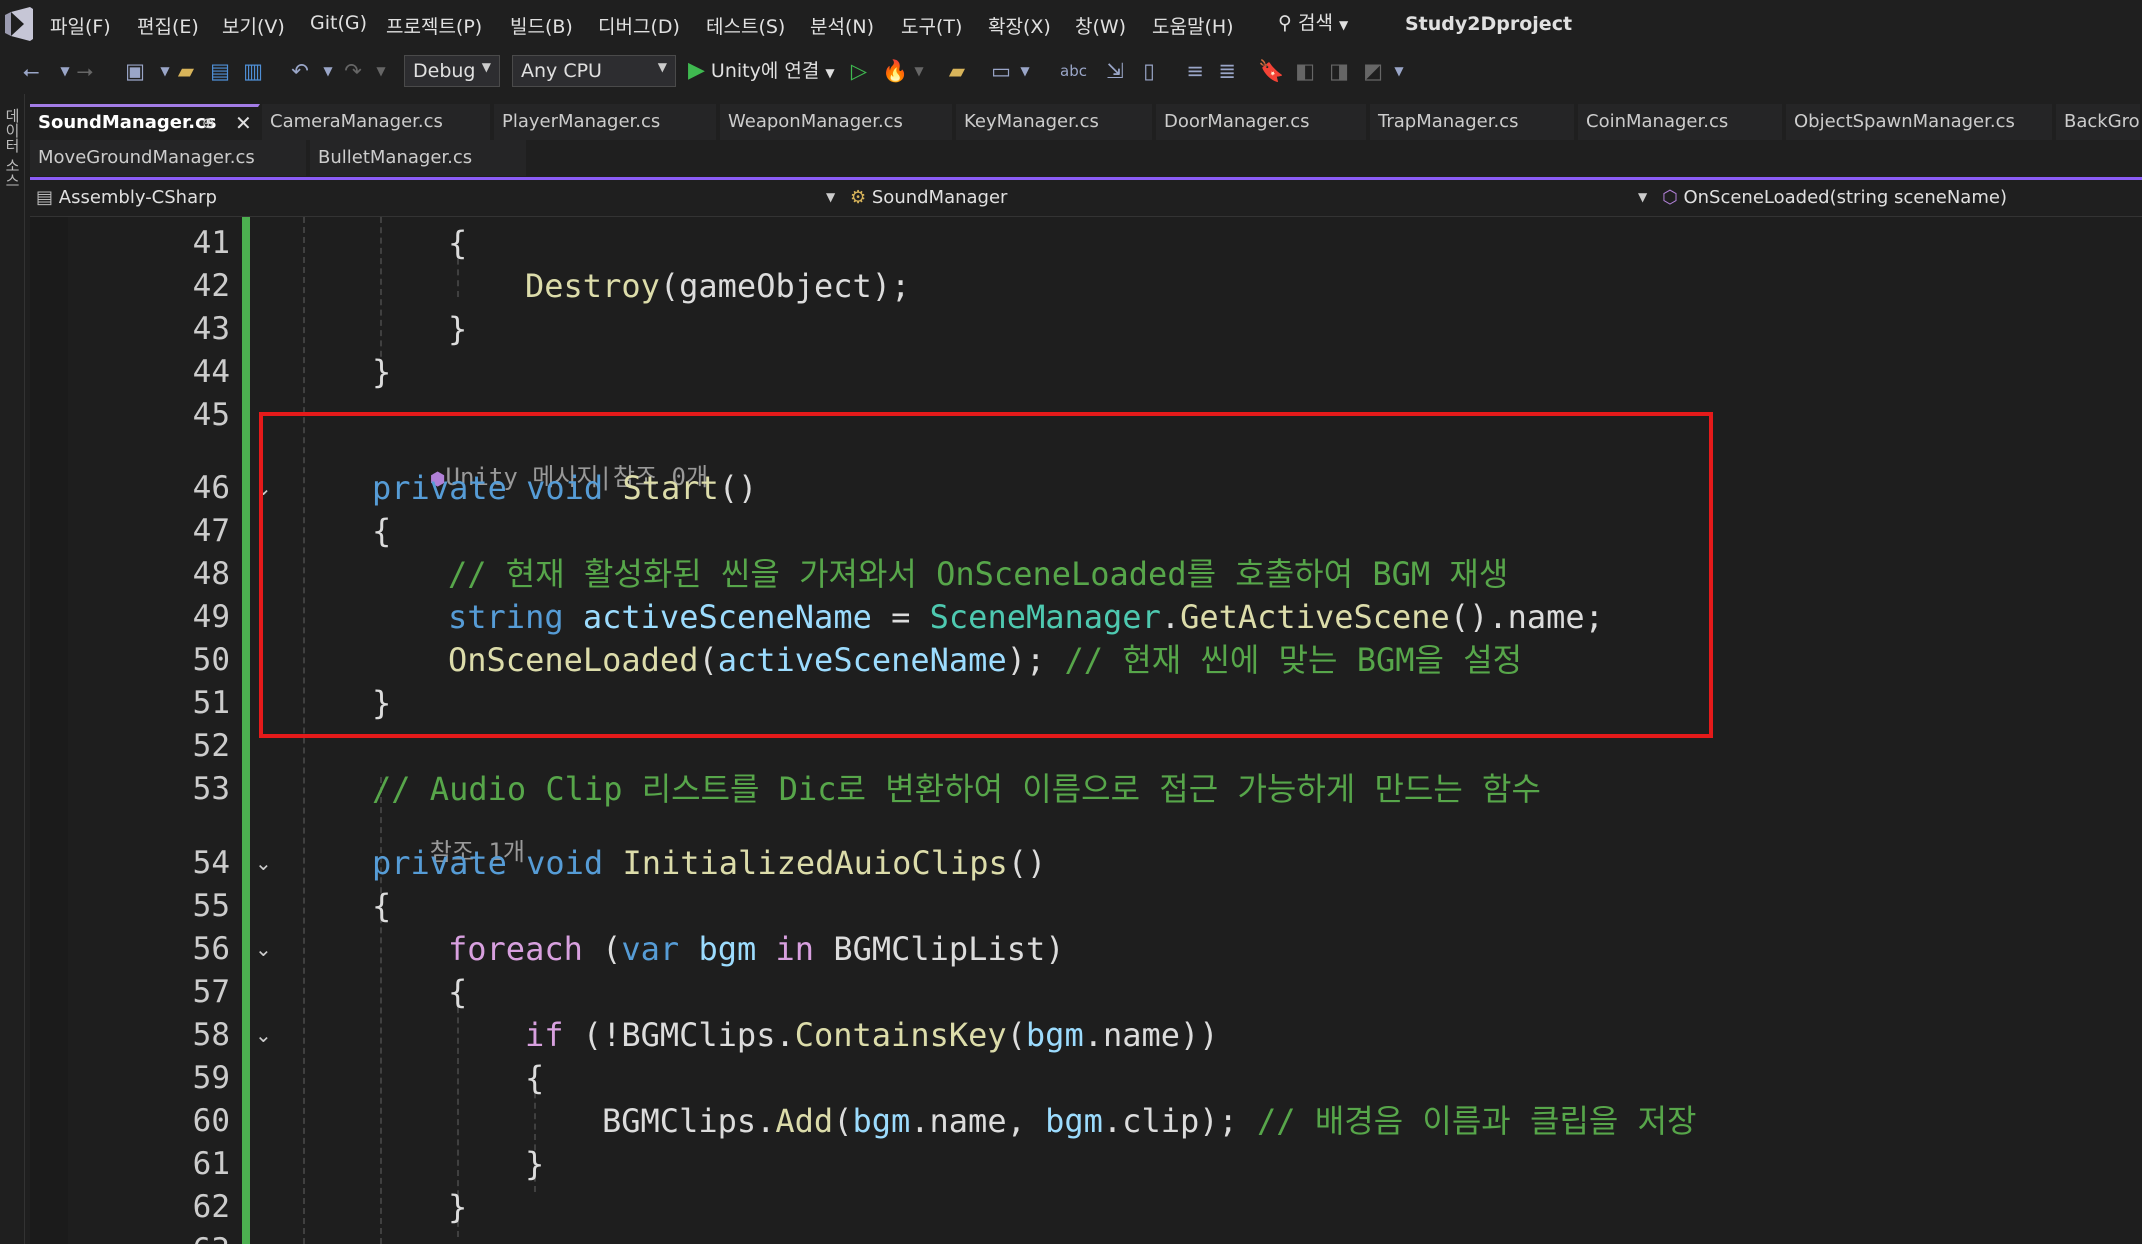 This screenshot has width=2142, height=1244. I want to click on tab-bulletmanager: BulletManager.cs, so click(419, 158).